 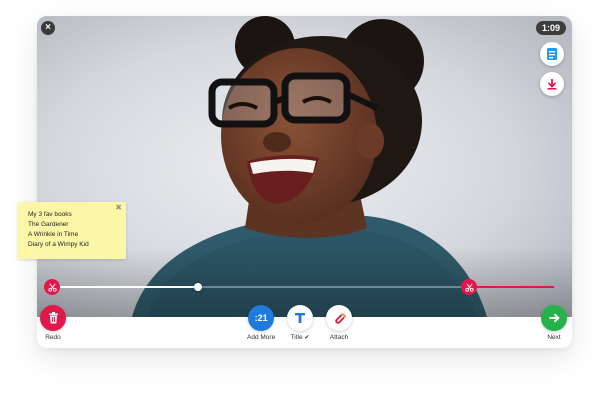 I want to click on bottom-toolbar: Redo :21 Add More Title ✔ Attach Next, so click(x=304, y=326).